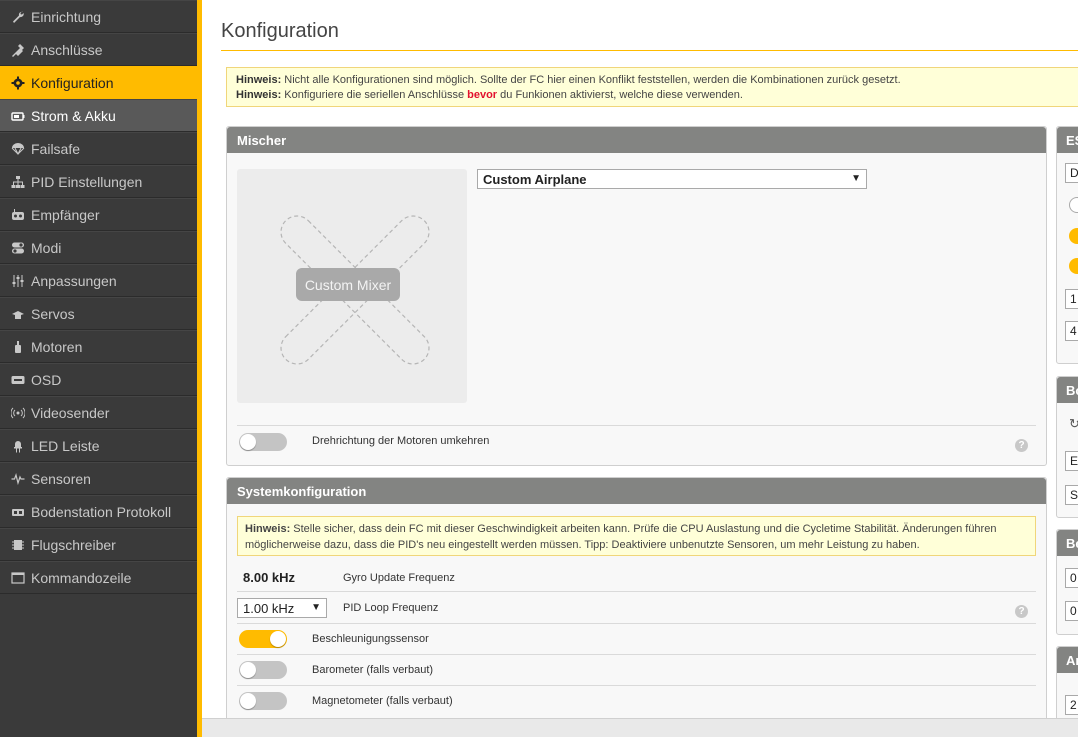  What do you see at coordinates (373, 670) in the screenshot?
I see `barometer-label: Barometer (falls verbaut)` at bounding box center [373, 670].